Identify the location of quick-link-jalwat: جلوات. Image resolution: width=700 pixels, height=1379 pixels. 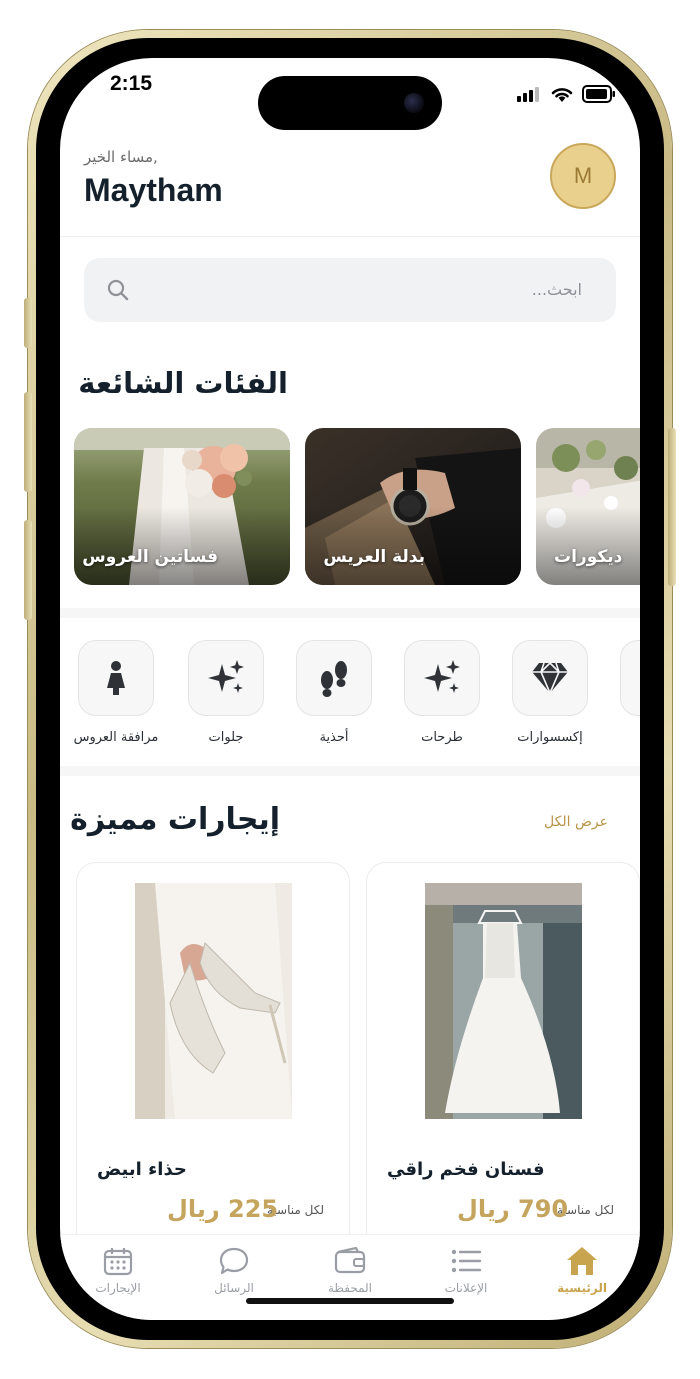
(226, 695).